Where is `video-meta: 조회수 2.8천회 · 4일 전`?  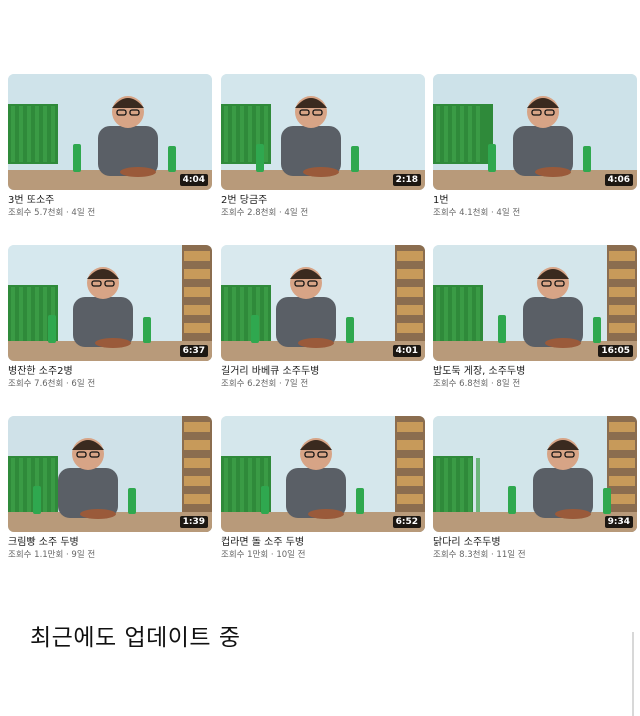
video-meta: 조회수 2.8천회 · 4일 전 is located at coordinates (265, 213).